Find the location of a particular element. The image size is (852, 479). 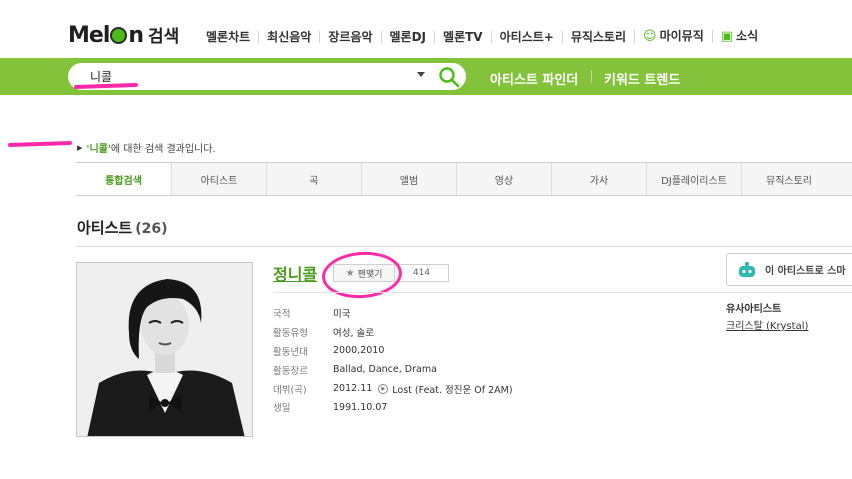

info-value-debut: 2012.11 ▶ Lost (Feat. 정진운 Of 2AM) is located at coordinates (423, 389).